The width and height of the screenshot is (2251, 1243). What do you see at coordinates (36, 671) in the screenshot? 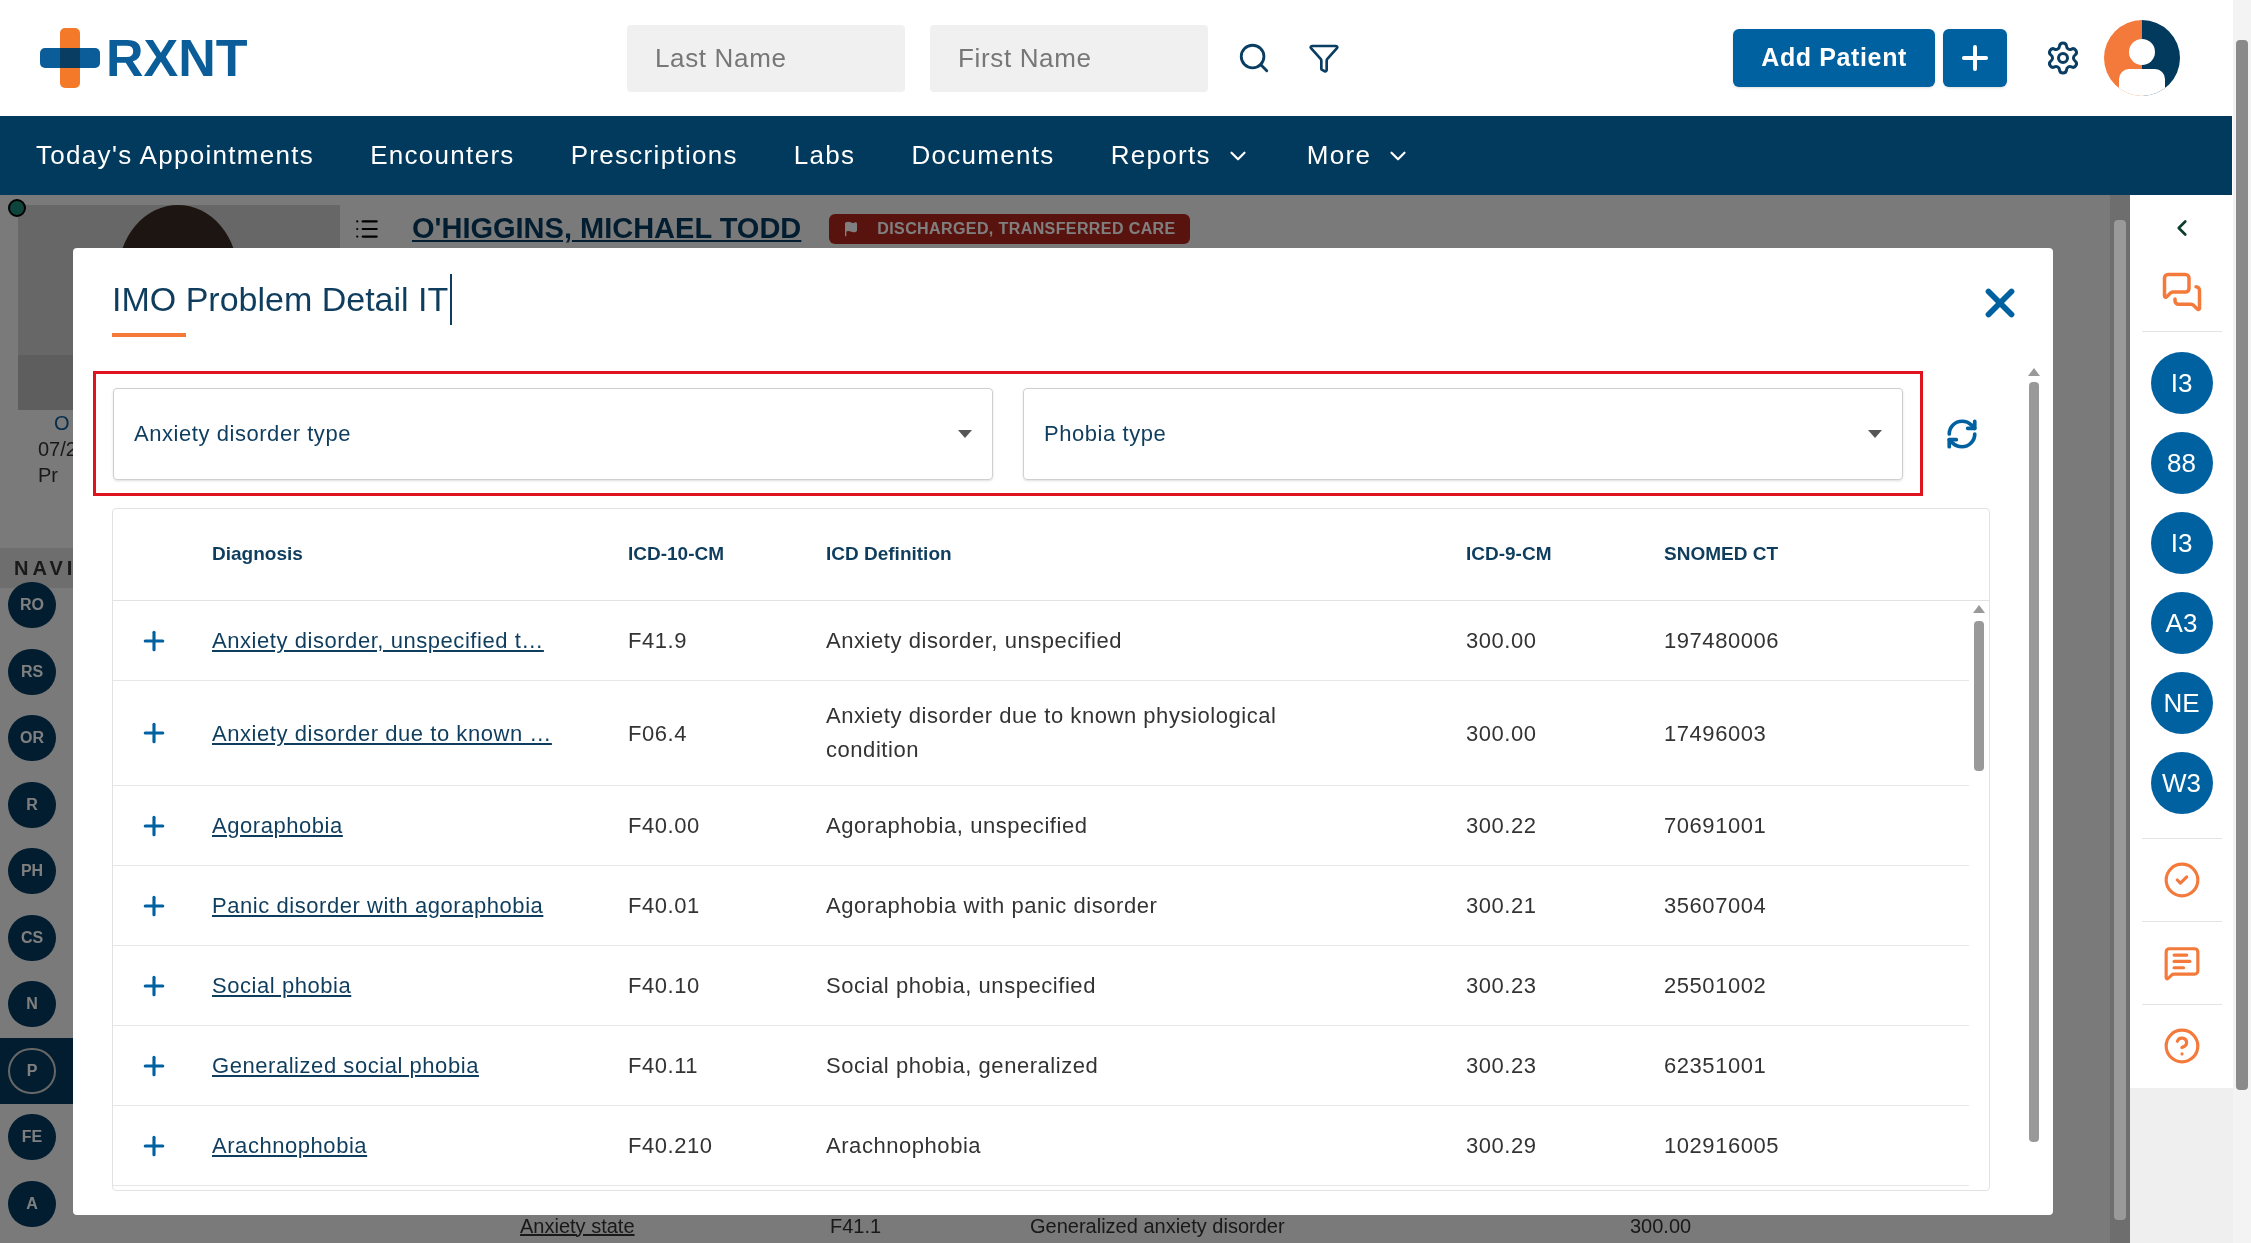
I see `side-nav-item: RS` at bounding box center [36, 671].